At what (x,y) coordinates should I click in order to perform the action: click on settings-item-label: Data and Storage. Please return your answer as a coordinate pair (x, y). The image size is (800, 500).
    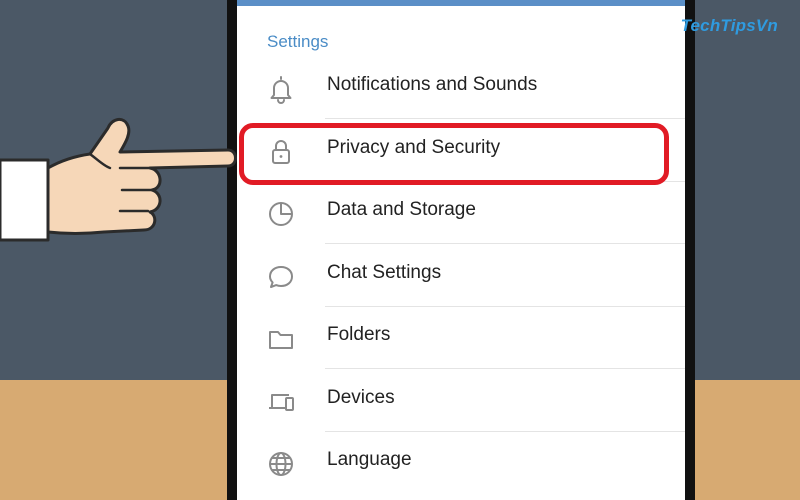
    Looking at the image, I should click on (401, 209).